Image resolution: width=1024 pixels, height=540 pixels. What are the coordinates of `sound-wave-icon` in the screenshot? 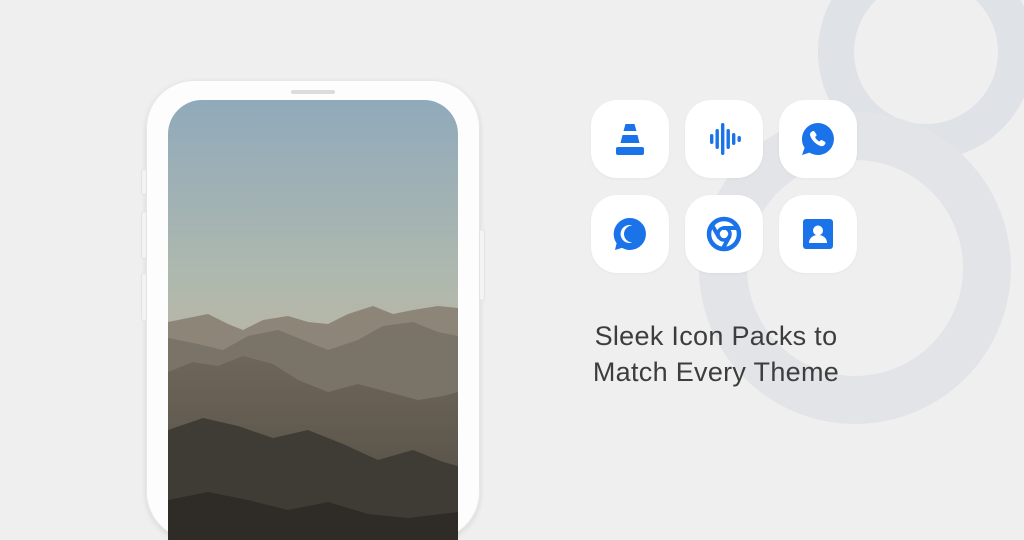 It's located at (725, 139).